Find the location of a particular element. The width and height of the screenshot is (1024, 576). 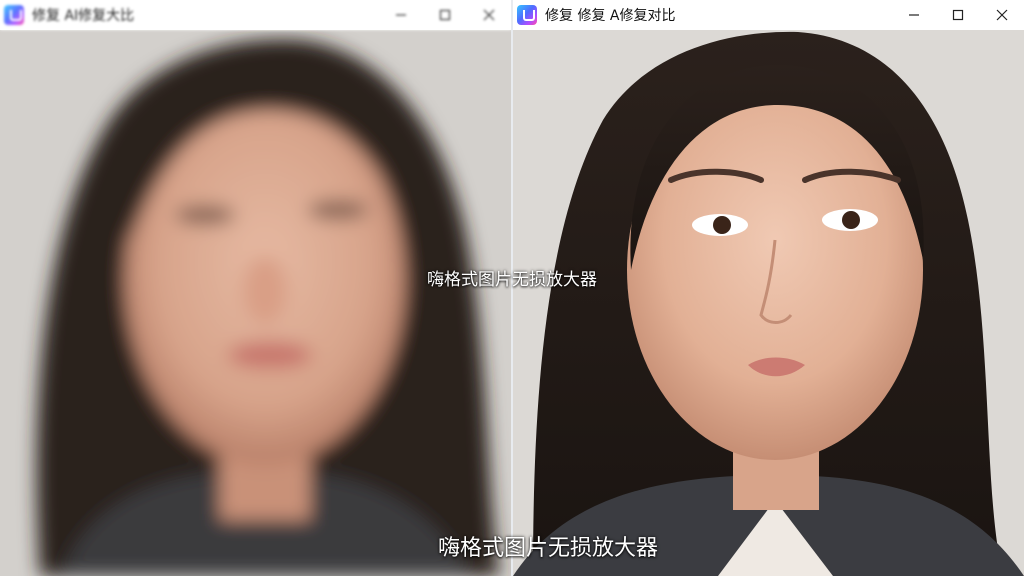

window-title: 修复 修复 A修复对比 is located at coordinates (610, 16).